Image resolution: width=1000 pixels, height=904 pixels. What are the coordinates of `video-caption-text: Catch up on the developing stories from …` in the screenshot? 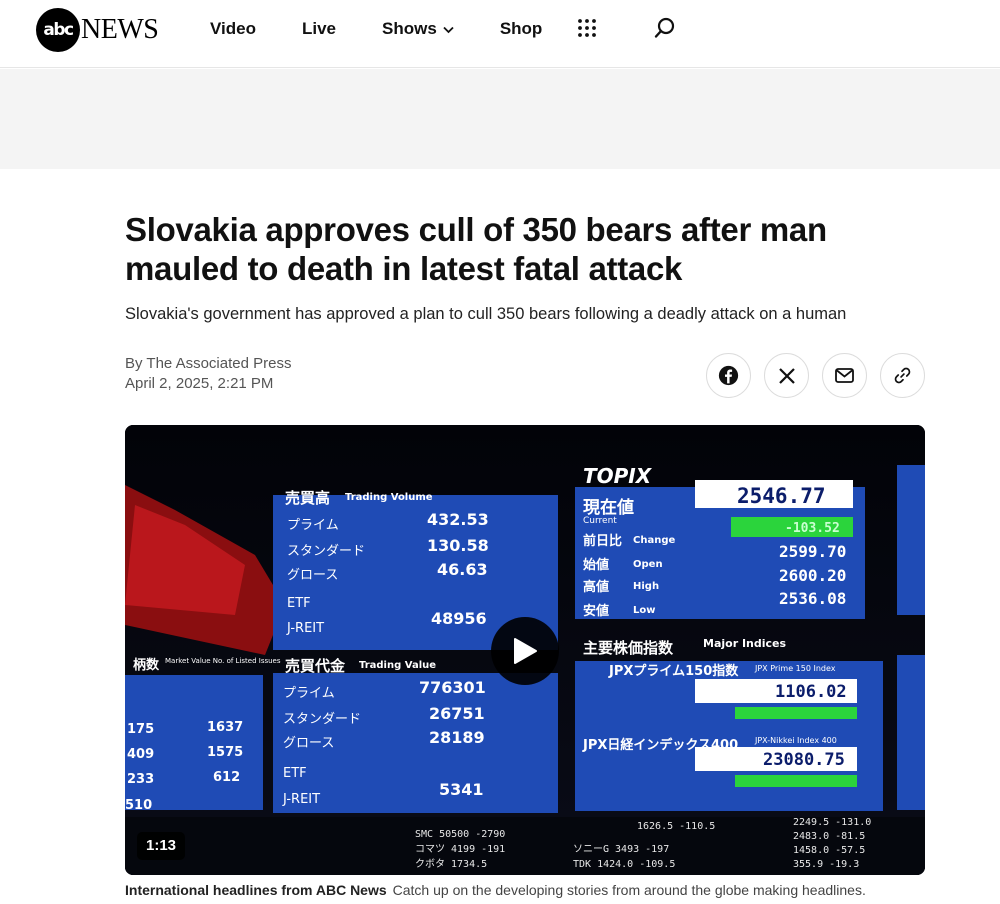 It's located at (629, 890).